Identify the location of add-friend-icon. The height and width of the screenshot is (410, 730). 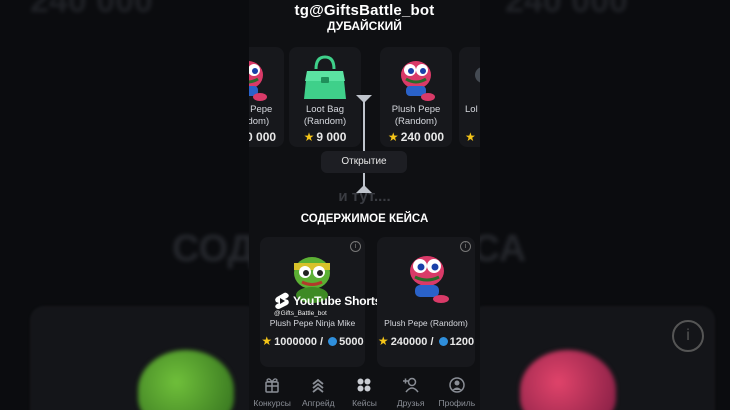
(410, 385).